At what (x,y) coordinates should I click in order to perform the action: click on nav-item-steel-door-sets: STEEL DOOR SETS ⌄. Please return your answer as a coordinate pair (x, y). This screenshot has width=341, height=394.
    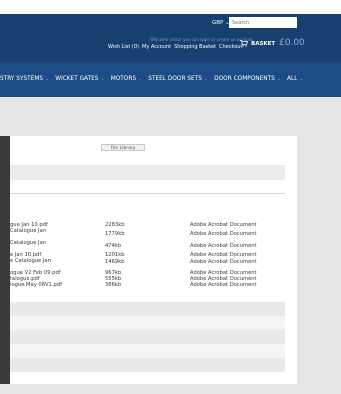
    Looking at the image, I should click on (178, 79).